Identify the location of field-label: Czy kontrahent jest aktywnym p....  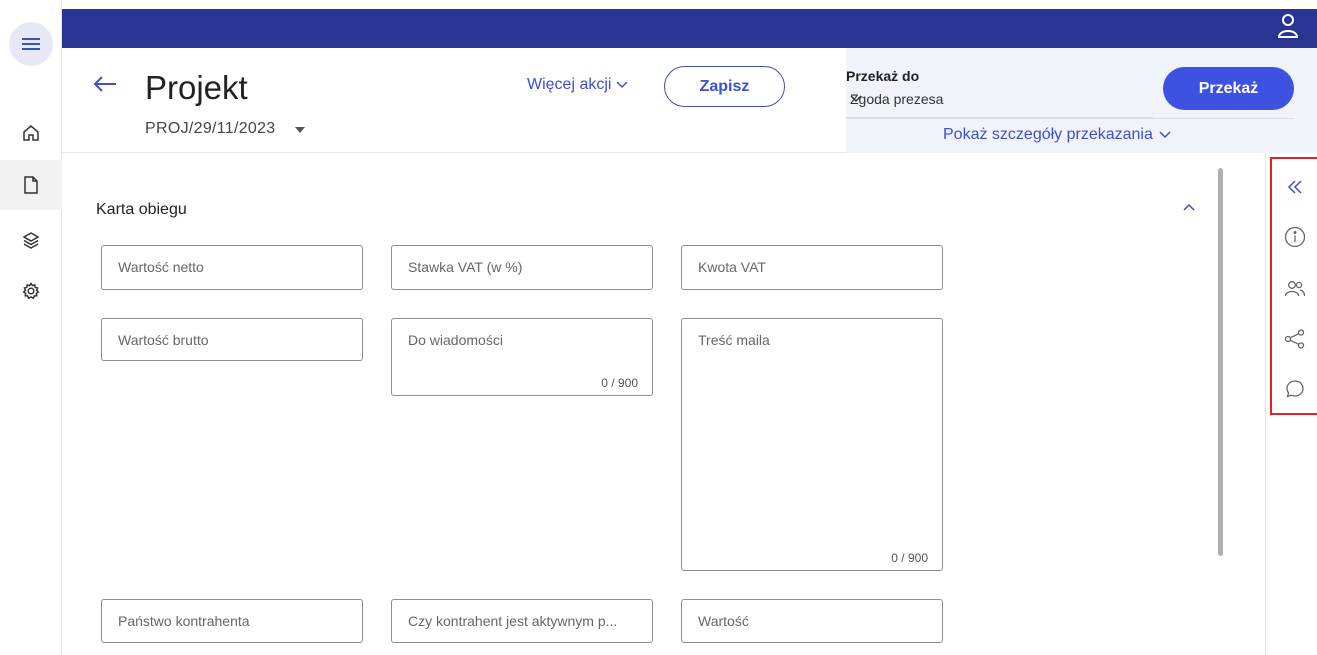
(513, 621).